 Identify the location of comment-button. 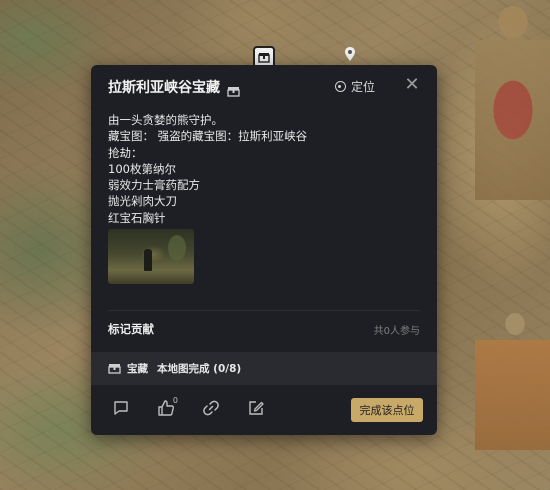
(121, 408).